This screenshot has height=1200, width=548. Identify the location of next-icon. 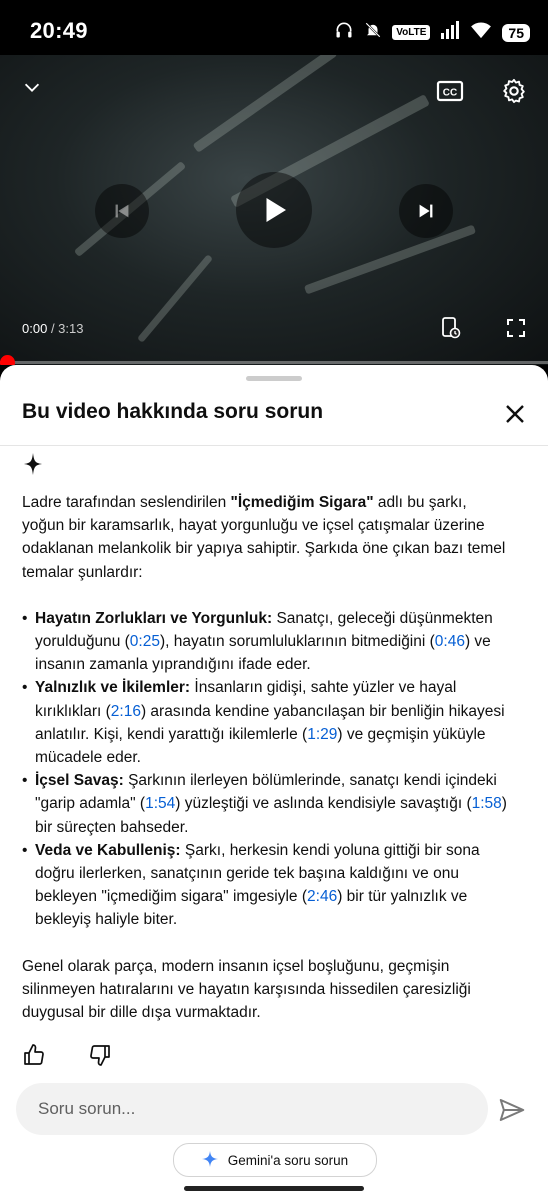
(426, 211).